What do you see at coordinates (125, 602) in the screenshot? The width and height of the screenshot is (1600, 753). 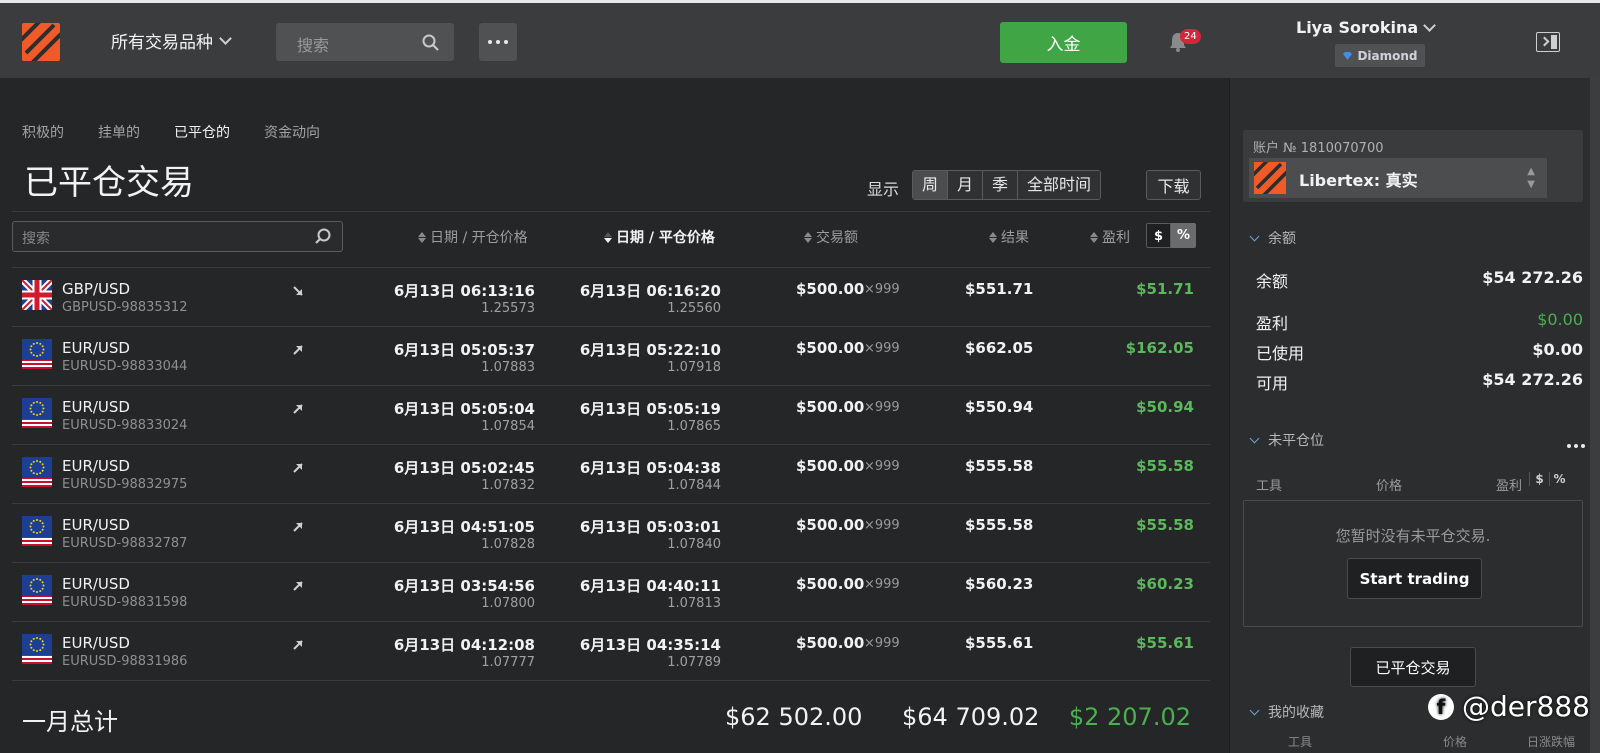 I see `trade-id: EURUSD-98831598` at bounding box center [125, 602].